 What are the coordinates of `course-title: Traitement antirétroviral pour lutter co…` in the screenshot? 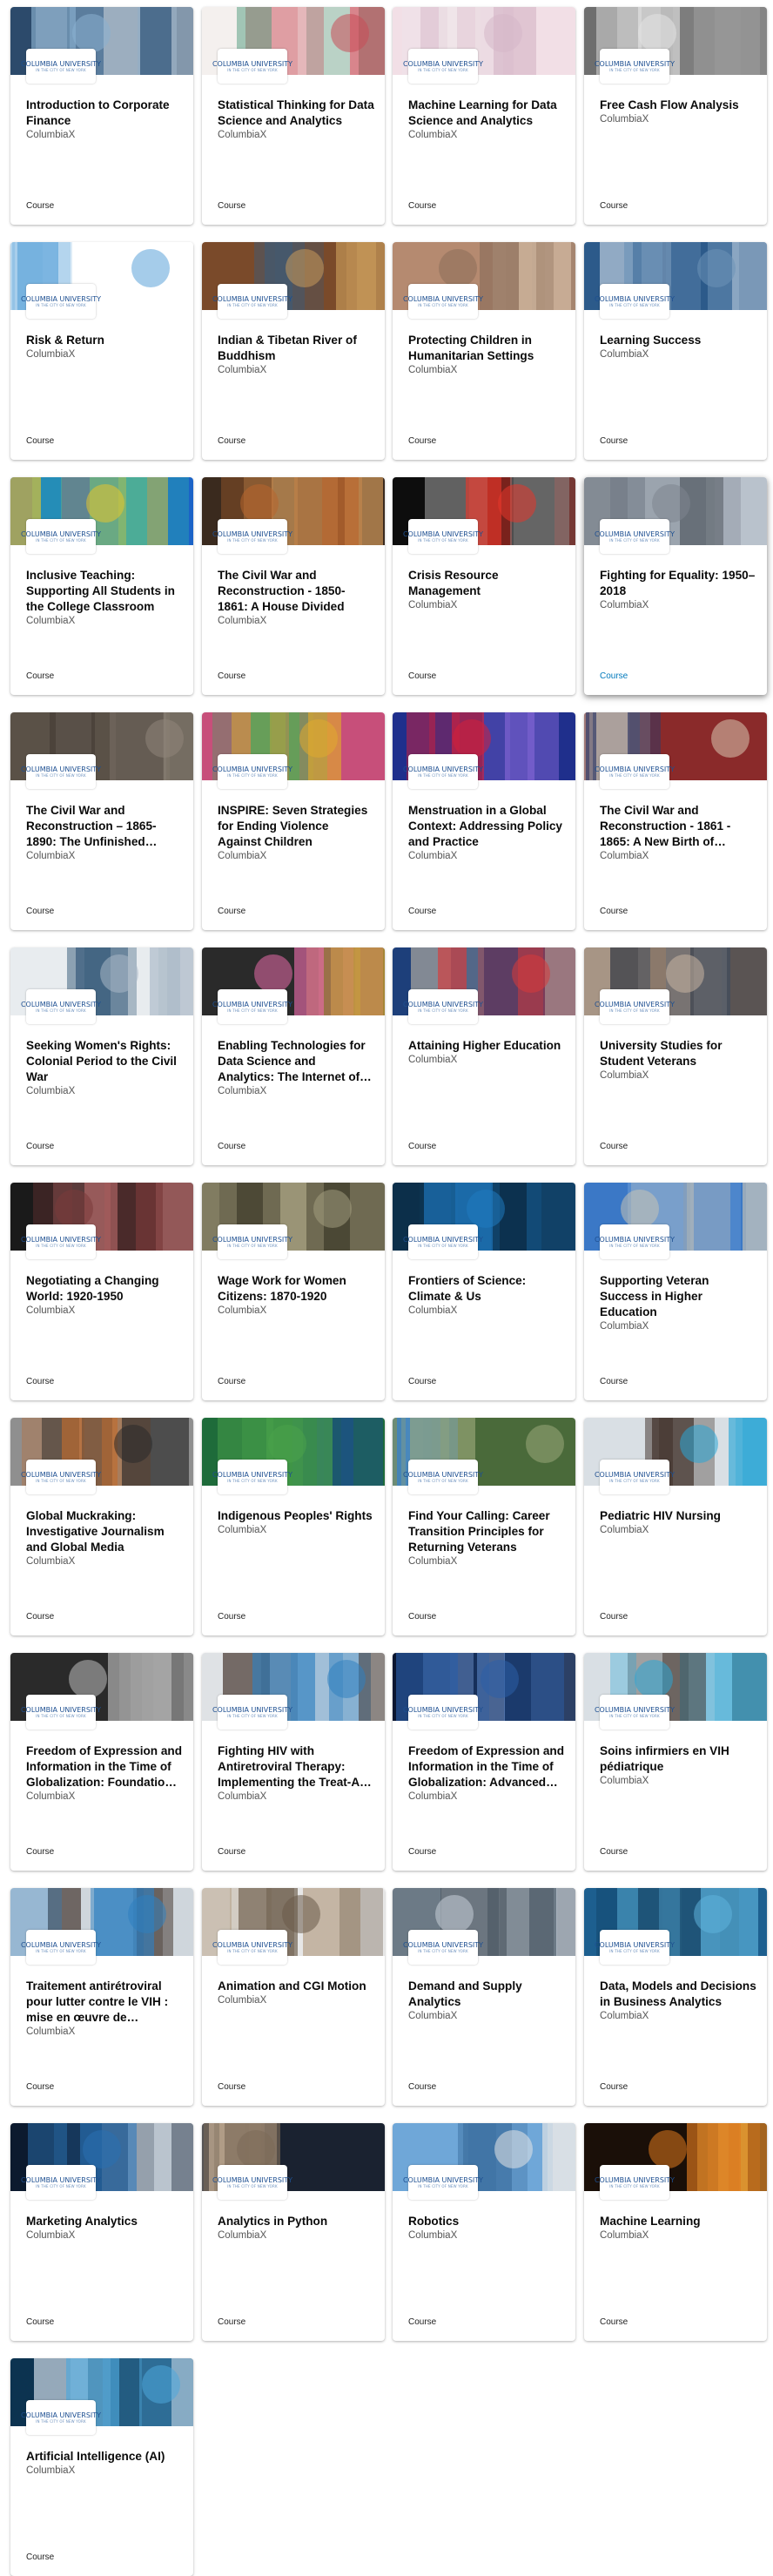 It's located at (105, 2003).